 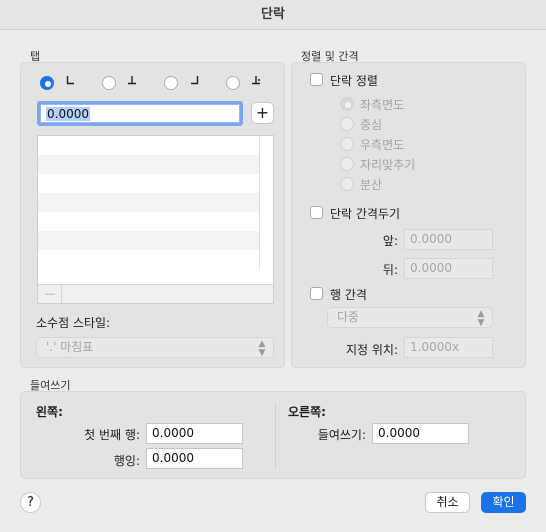 What do you see at coordinates (49, 412) in the screenshot?
I see `left-indent-heading: 왼쪽:` at bounding box center [49, 412].